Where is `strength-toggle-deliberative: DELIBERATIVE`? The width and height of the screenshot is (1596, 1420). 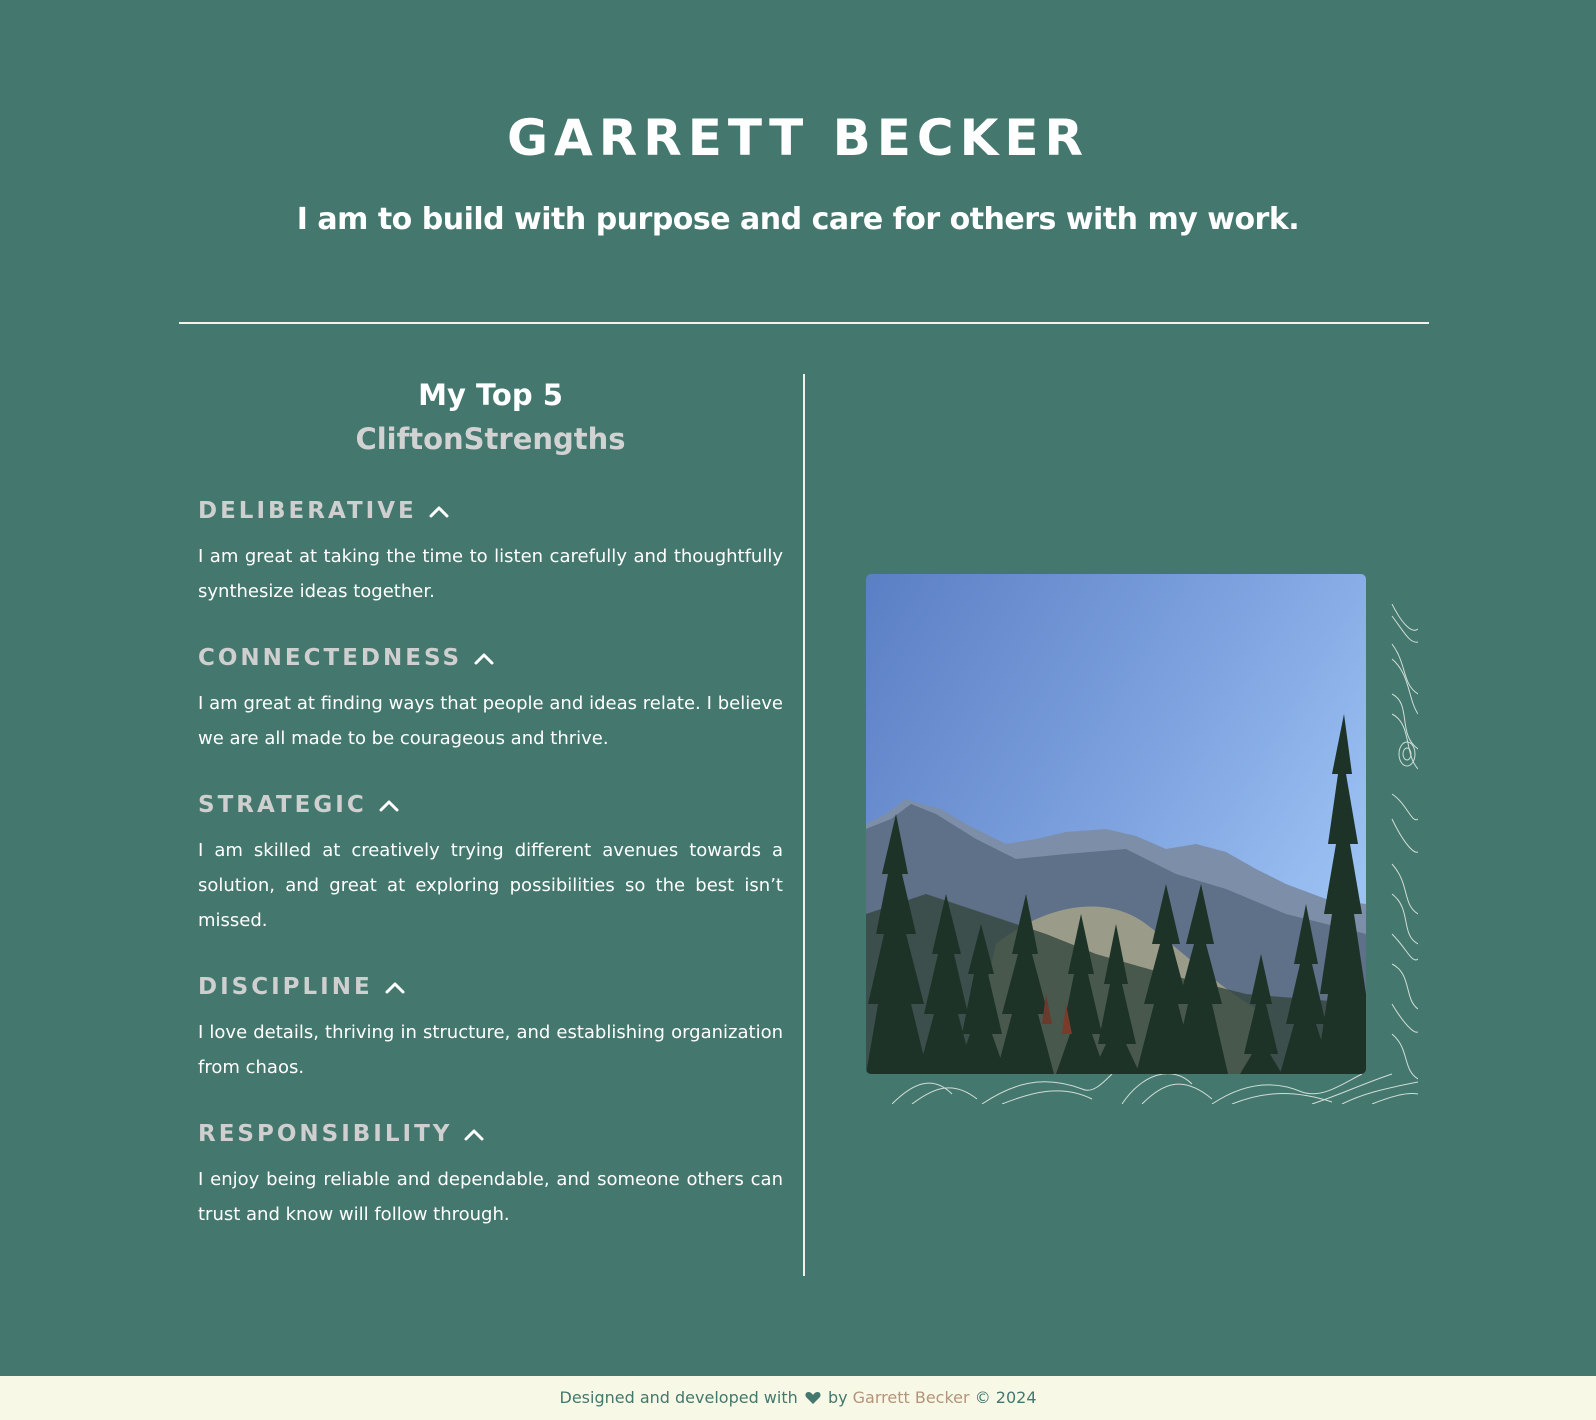 strength-toggle-deliberative: DELIBERATIVE is located at coordinates (490, 511).